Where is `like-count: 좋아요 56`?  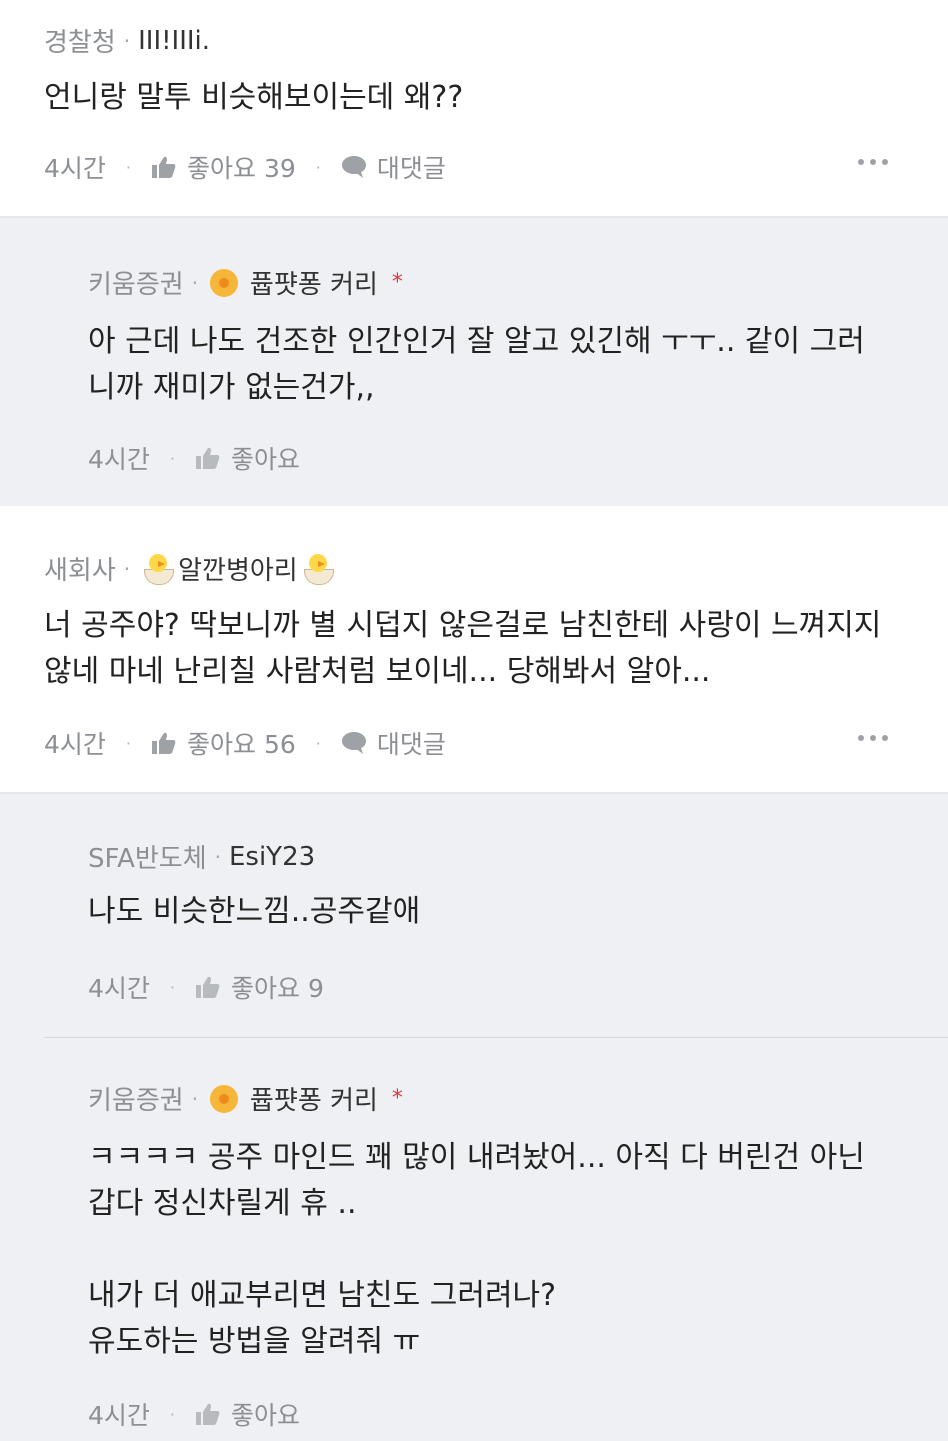 like-count: 좋아요 56 is located at coordinates (241, 744).